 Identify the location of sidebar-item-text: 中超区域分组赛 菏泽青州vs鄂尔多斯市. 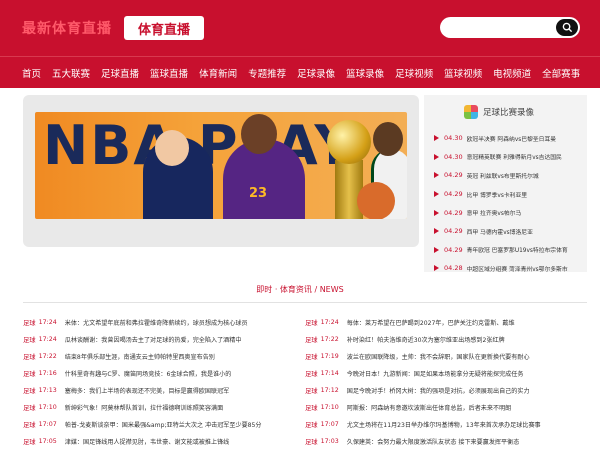
(517, 269).